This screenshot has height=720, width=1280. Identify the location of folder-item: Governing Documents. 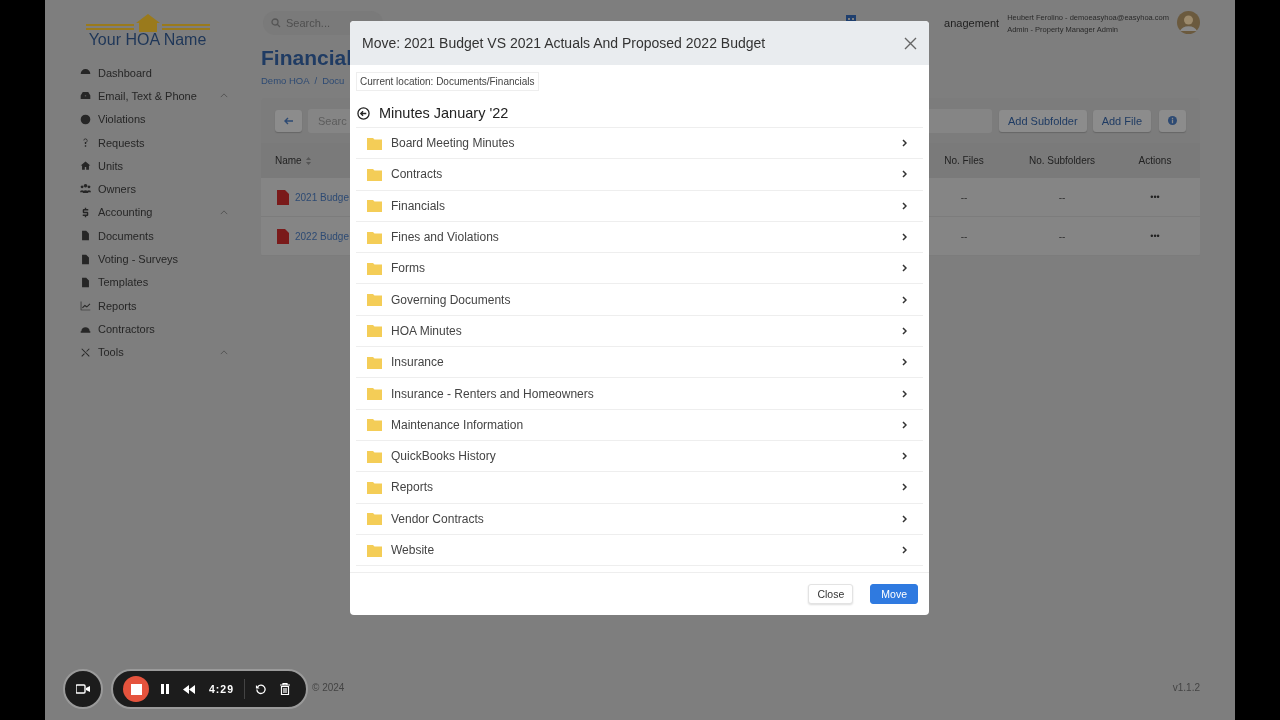
(639, 300).